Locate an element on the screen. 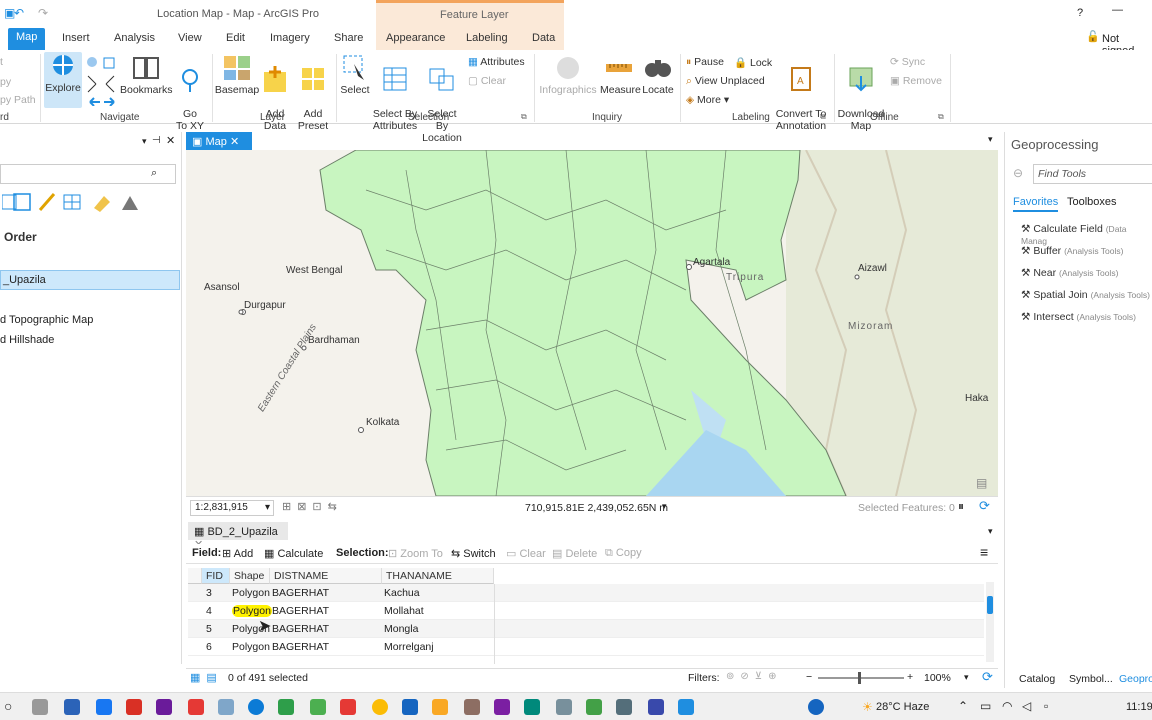  zoom-level: 100% is located at coordinates (937, 678).